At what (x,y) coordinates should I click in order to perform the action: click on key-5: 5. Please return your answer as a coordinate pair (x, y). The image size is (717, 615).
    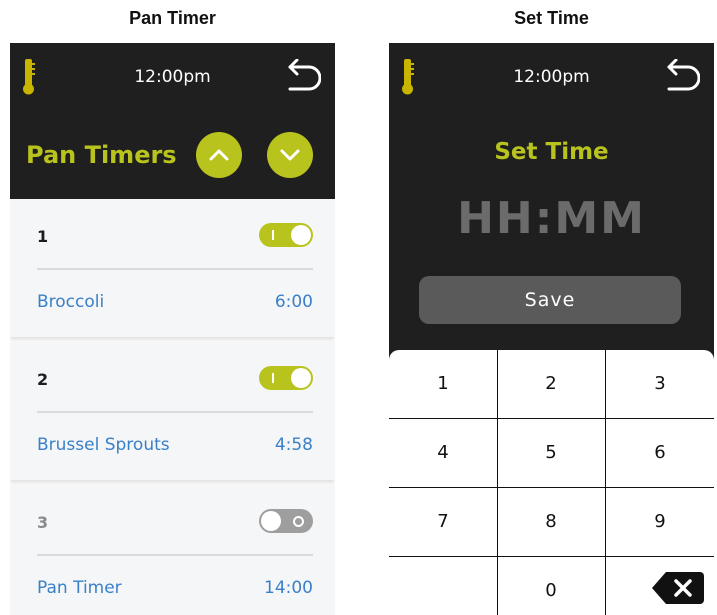
    Looking at the image, I should click on (551, 453).